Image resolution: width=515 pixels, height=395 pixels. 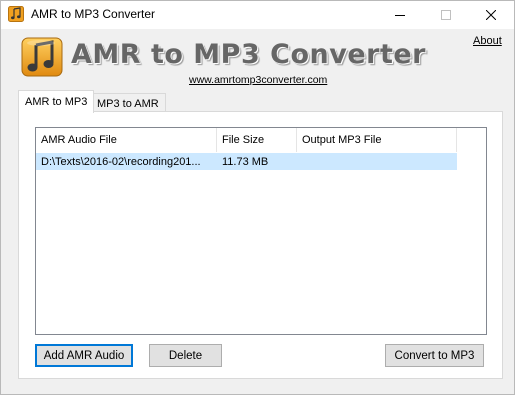 I want to click on window-title: AMR to MP3 Converter, so click(x=93, y=14).